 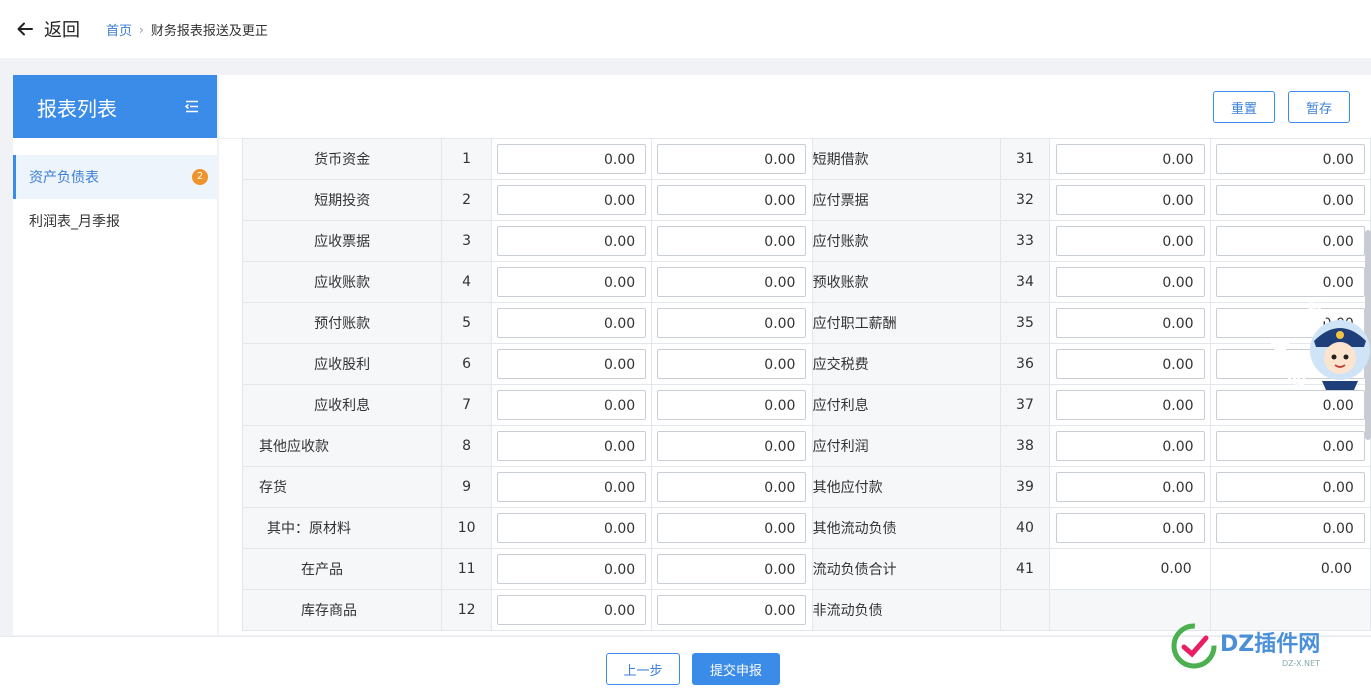 What do you see at coordinates (1244, 107) in the screenshot?
I see `reset-button: 重置` at bounding box center [1244, 107].